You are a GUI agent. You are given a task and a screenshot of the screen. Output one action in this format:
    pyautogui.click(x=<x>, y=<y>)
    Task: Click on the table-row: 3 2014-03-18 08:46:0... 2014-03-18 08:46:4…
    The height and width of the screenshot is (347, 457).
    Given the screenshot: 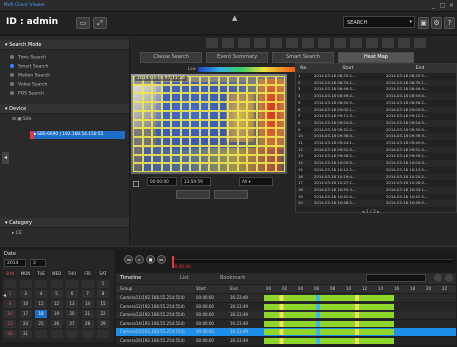 What is the action you would take?
    pyautogui.click(x=376, y=89)
    